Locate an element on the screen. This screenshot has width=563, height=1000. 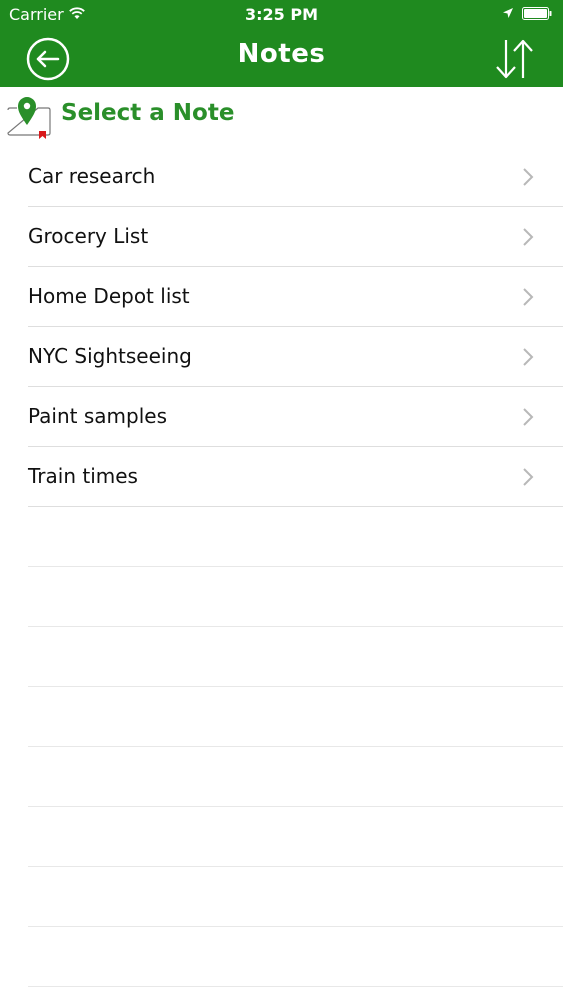
list-item-label: Car research is located at coordinates (92, 176).